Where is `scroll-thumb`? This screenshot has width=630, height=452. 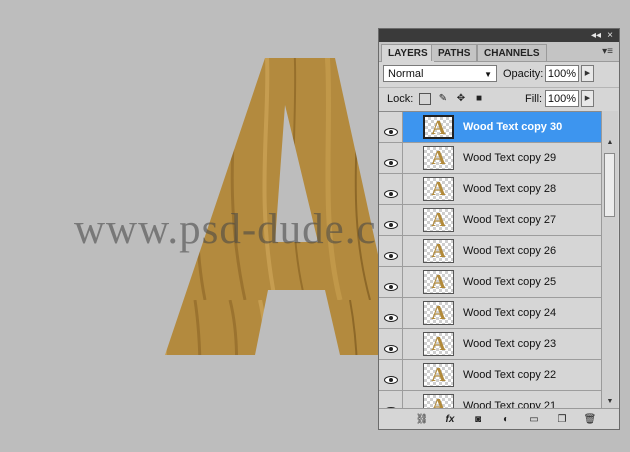 scroll-thumb is located at coordinates (609, 185).